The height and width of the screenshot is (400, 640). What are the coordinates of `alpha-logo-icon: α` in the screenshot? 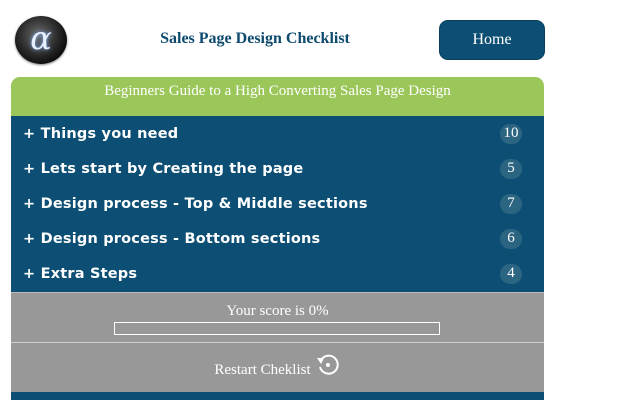 It's located at (41, 40).